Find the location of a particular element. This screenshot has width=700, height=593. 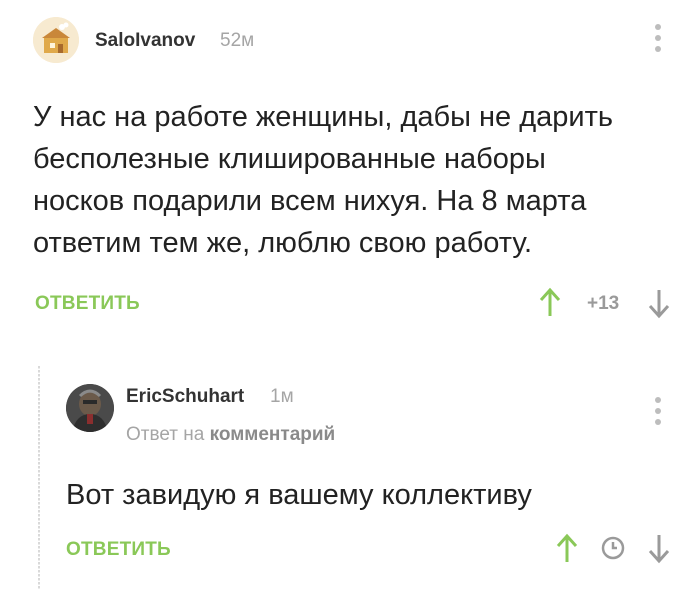

warrior-avatar-icon is located at coordinates (90, 408).